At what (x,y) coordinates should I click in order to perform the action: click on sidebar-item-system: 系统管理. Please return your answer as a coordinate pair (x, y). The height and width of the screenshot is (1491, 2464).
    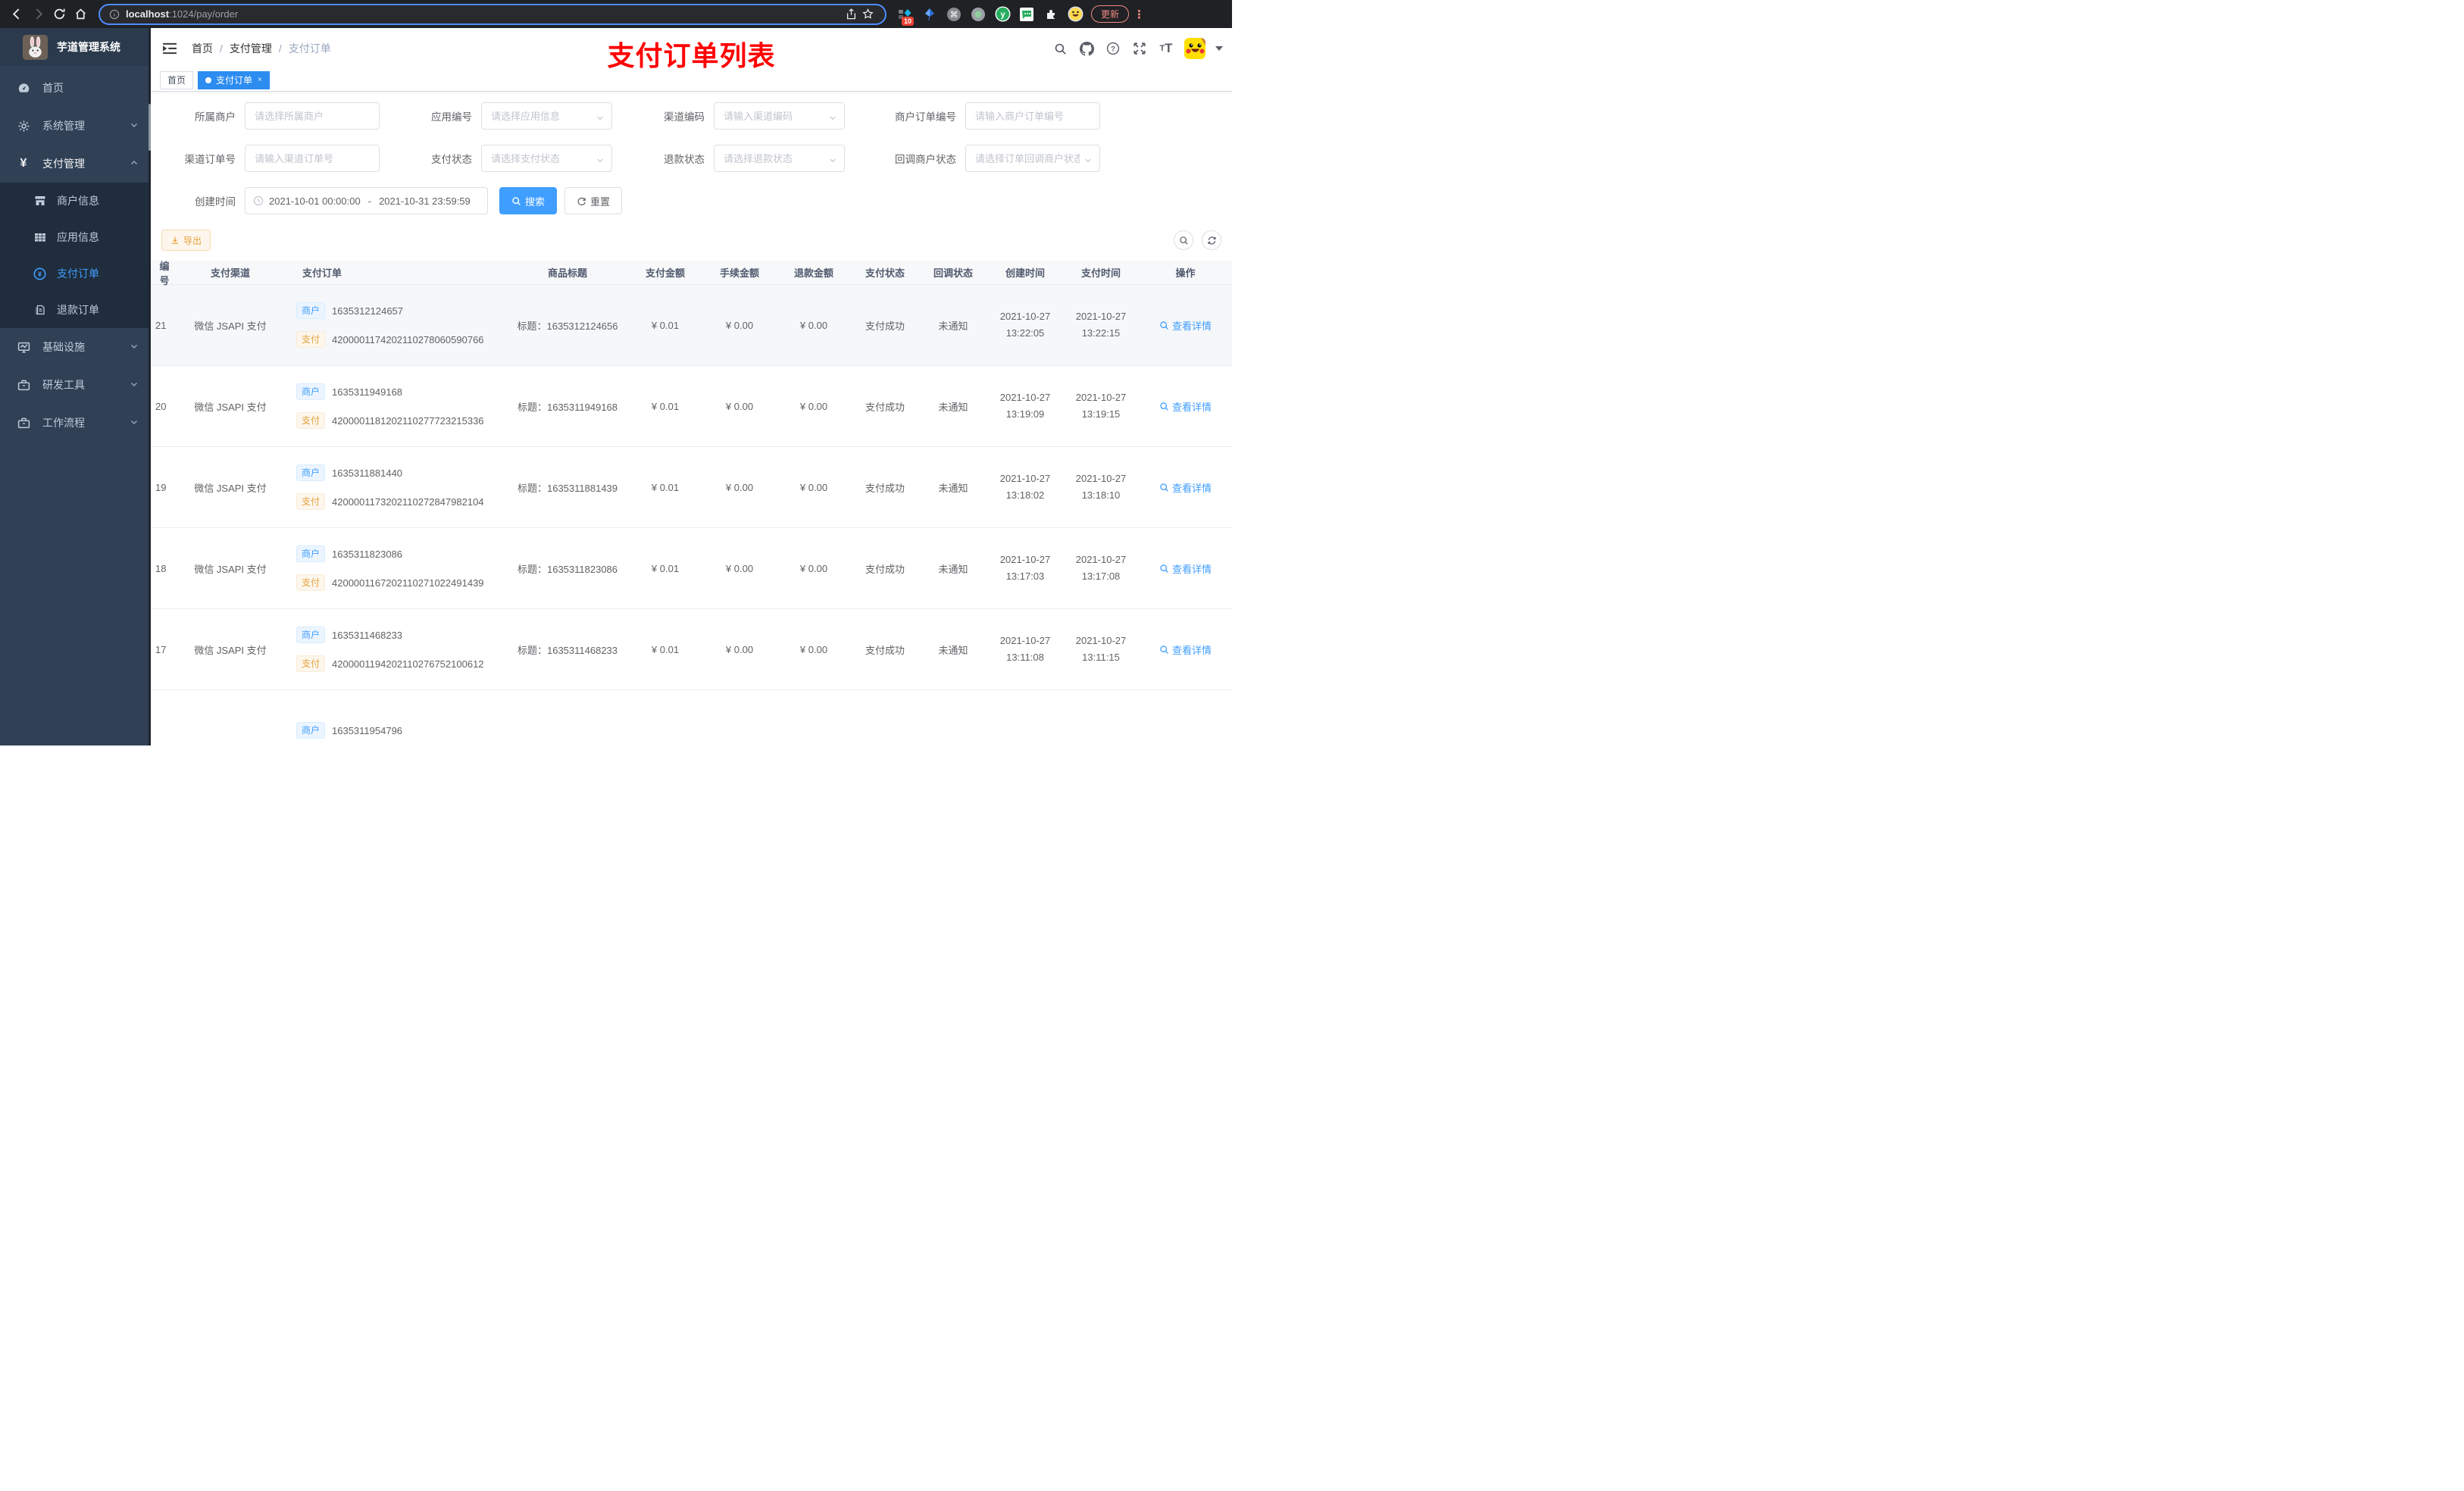
    Looking at the image, I should click on (75, 126).